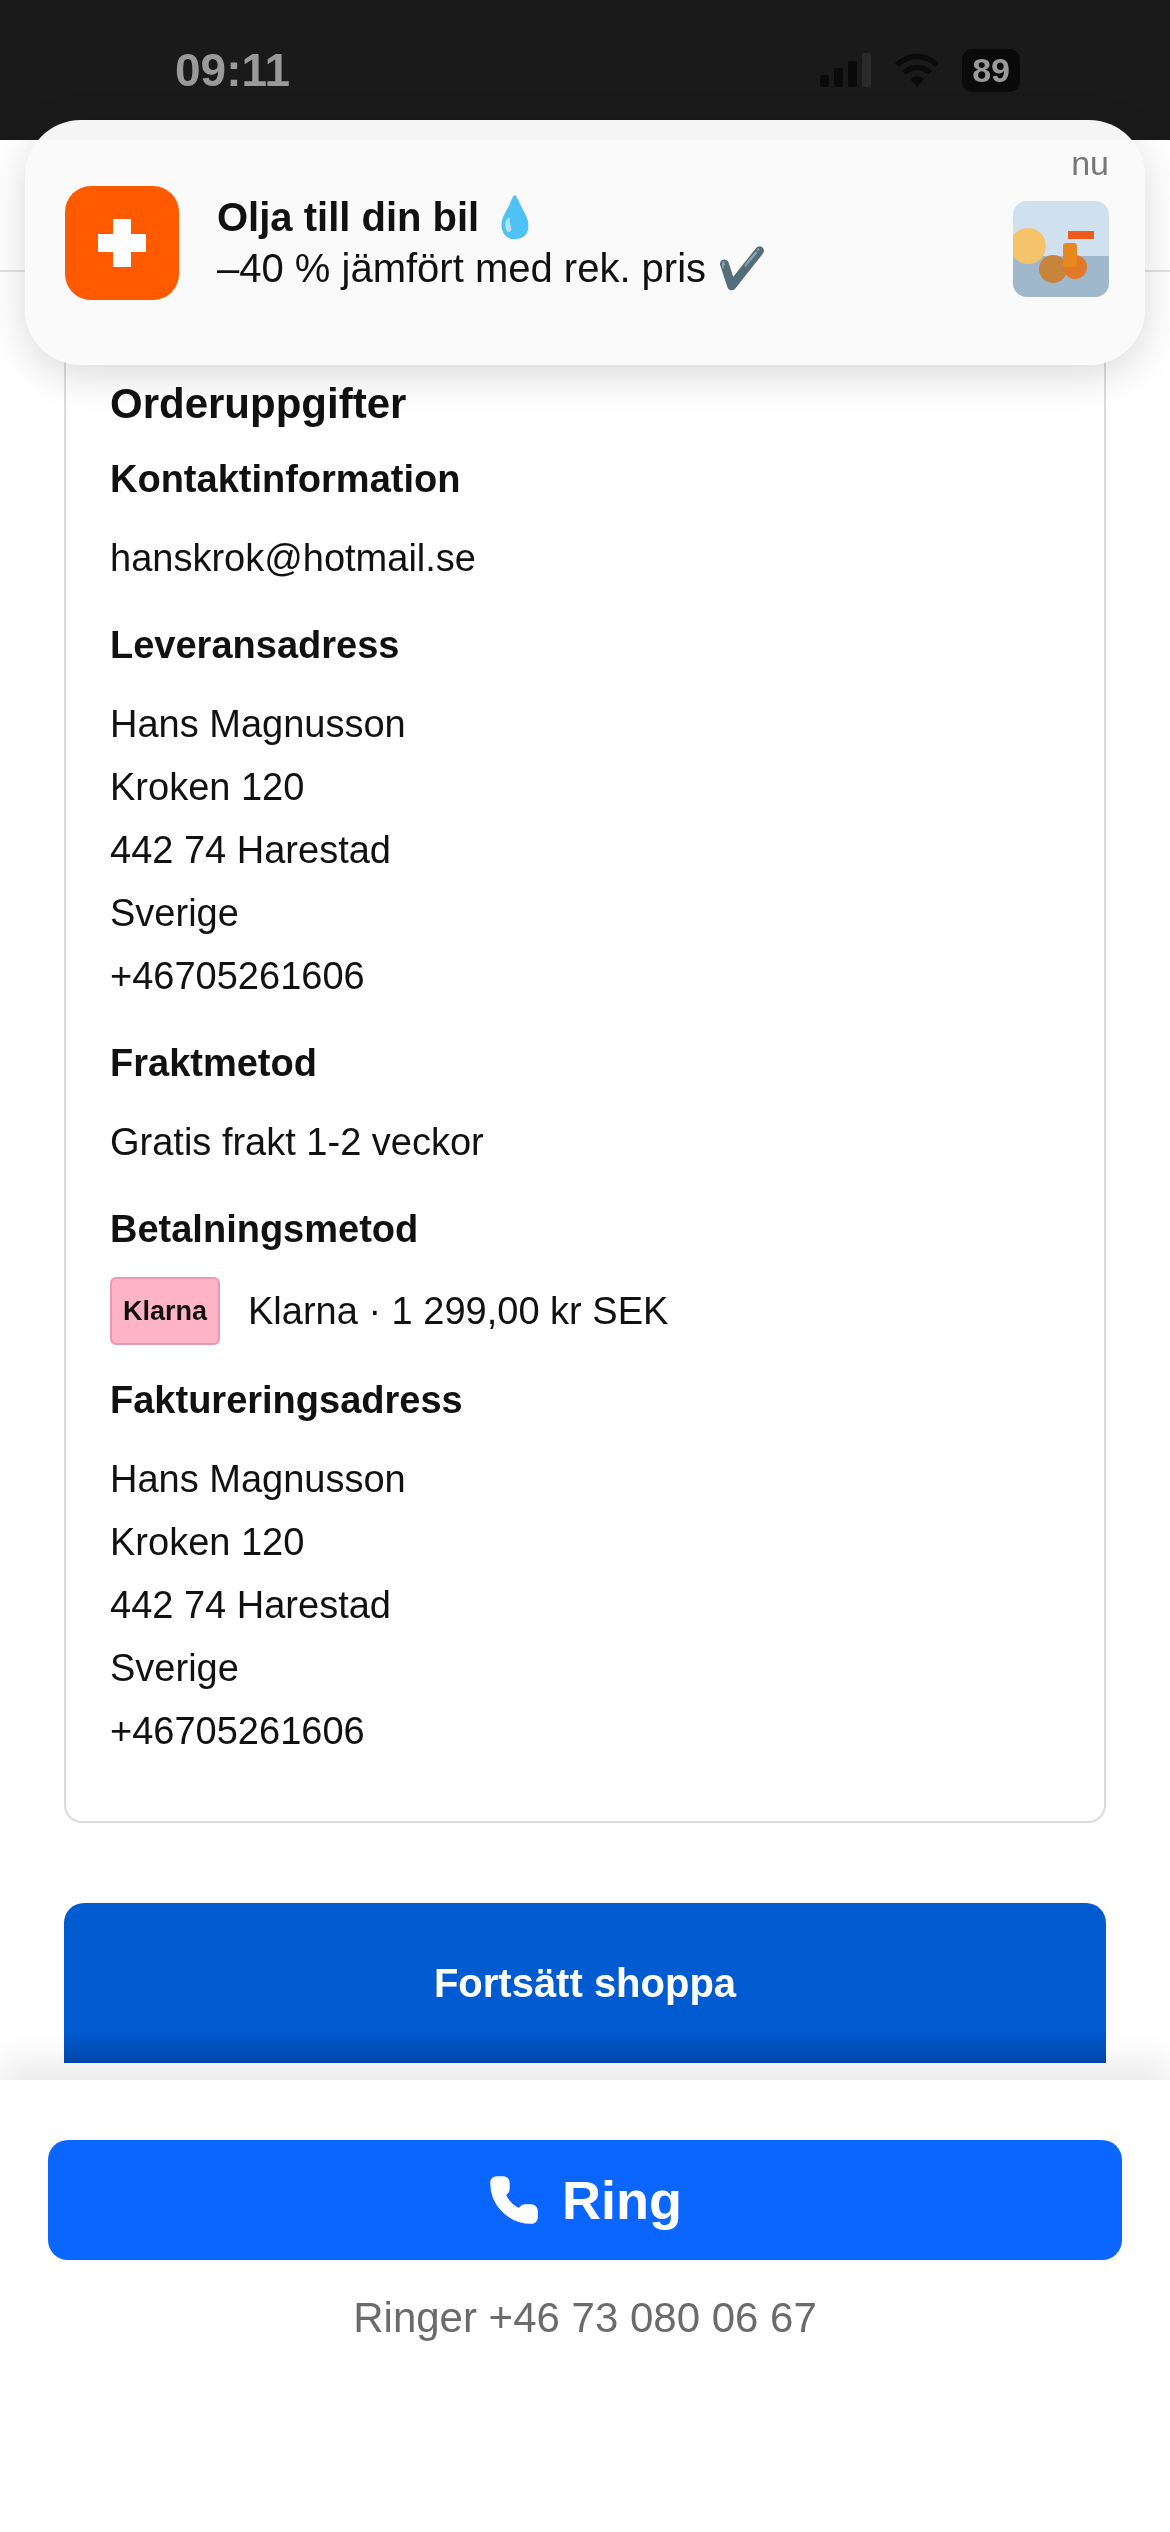 This screenshot has width=1170, height=2532. What do you see at coordinates (293, 558) in the screenshot?
I see `info-line: hanskrok@hotmail.se` at bounding box center [293, 558].